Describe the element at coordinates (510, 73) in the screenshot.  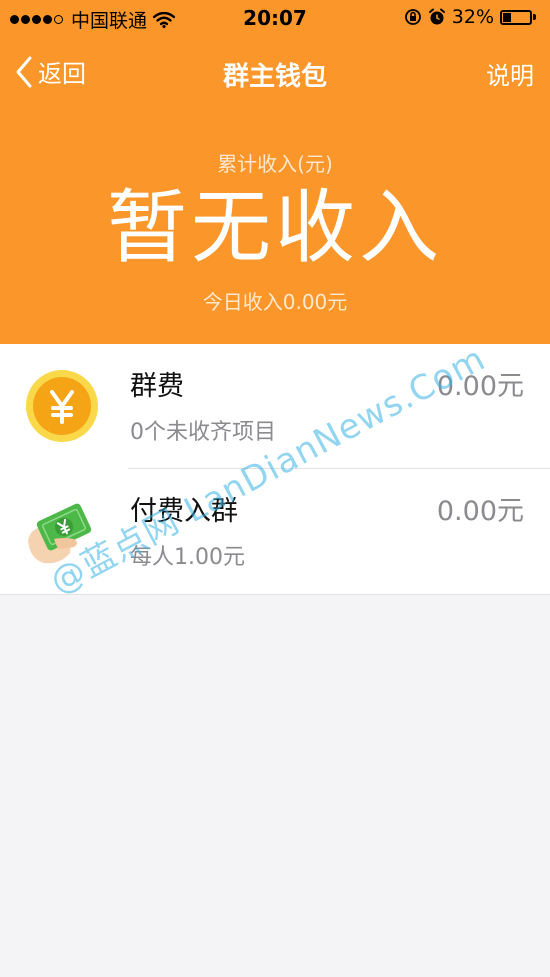
I see `help-button: 说明` at that location.